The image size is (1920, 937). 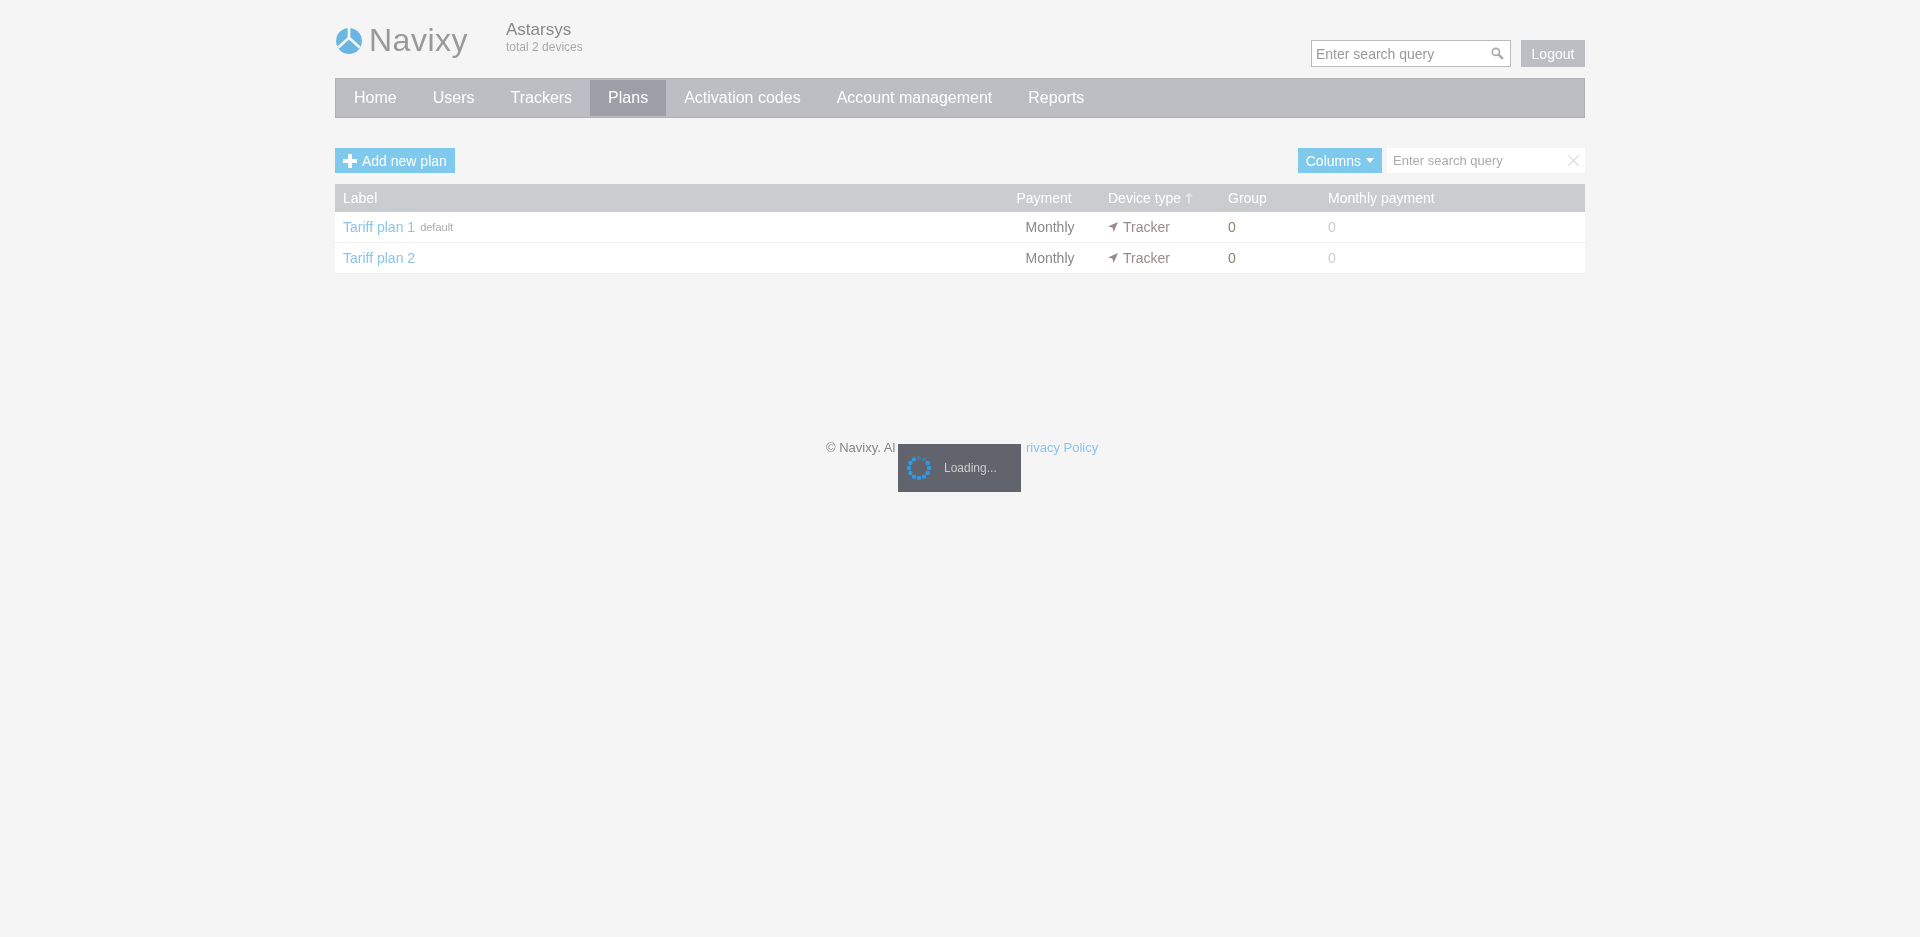 I want to click on nav-tab: Activation codes, so click(x=742, y=98).